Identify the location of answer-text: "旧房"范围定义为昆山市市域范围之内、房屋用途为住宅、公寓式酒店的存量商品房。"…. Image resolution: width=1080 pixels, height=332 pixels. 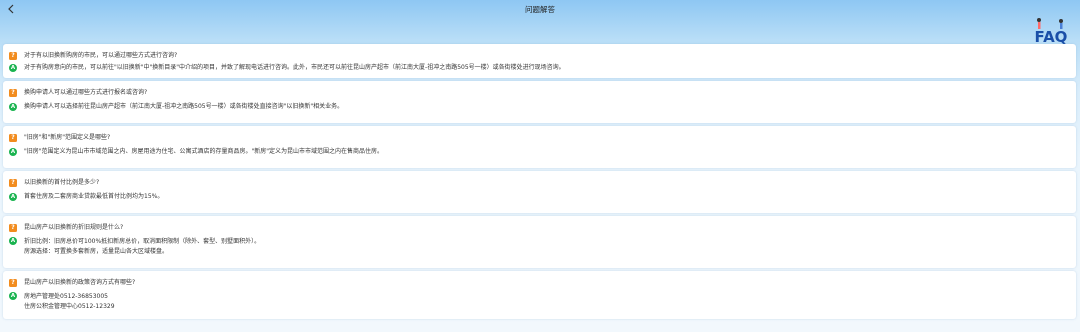
(204, 151).